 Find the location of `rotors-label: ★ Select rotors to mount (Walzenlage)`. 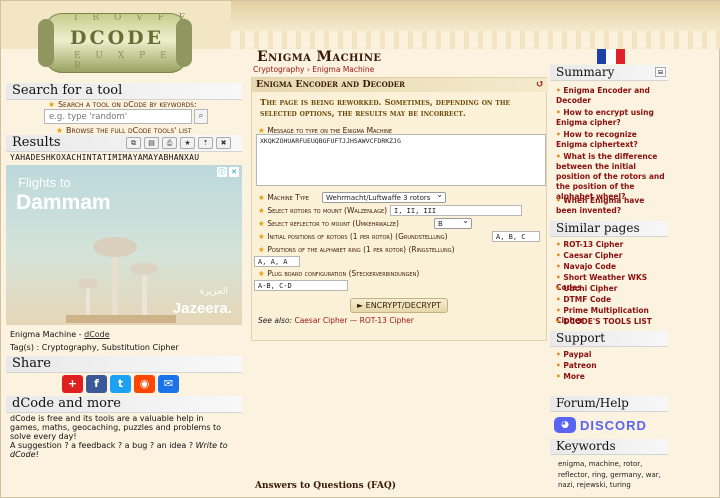

rotors-label: ★ Select rotors to mount (Walzenlage) is located at coordinates (323, 210).